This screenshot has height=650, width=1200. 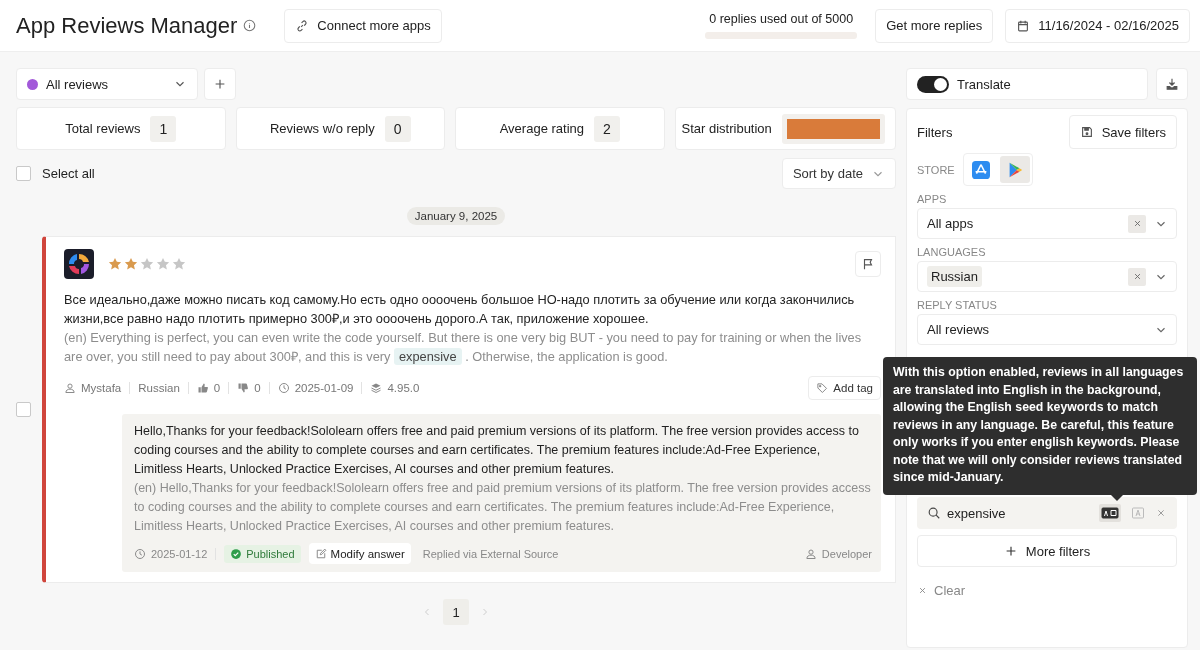 I want to click on review-filter-dropdown: All reviews, so click(x=107, y=84).